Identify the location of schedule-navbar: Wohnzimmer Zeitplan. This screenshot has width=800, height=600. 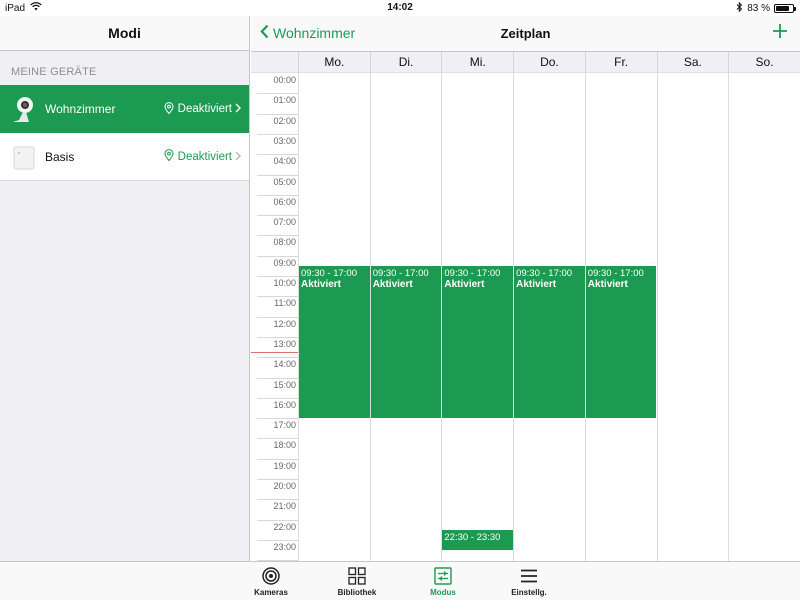
(525, 33).